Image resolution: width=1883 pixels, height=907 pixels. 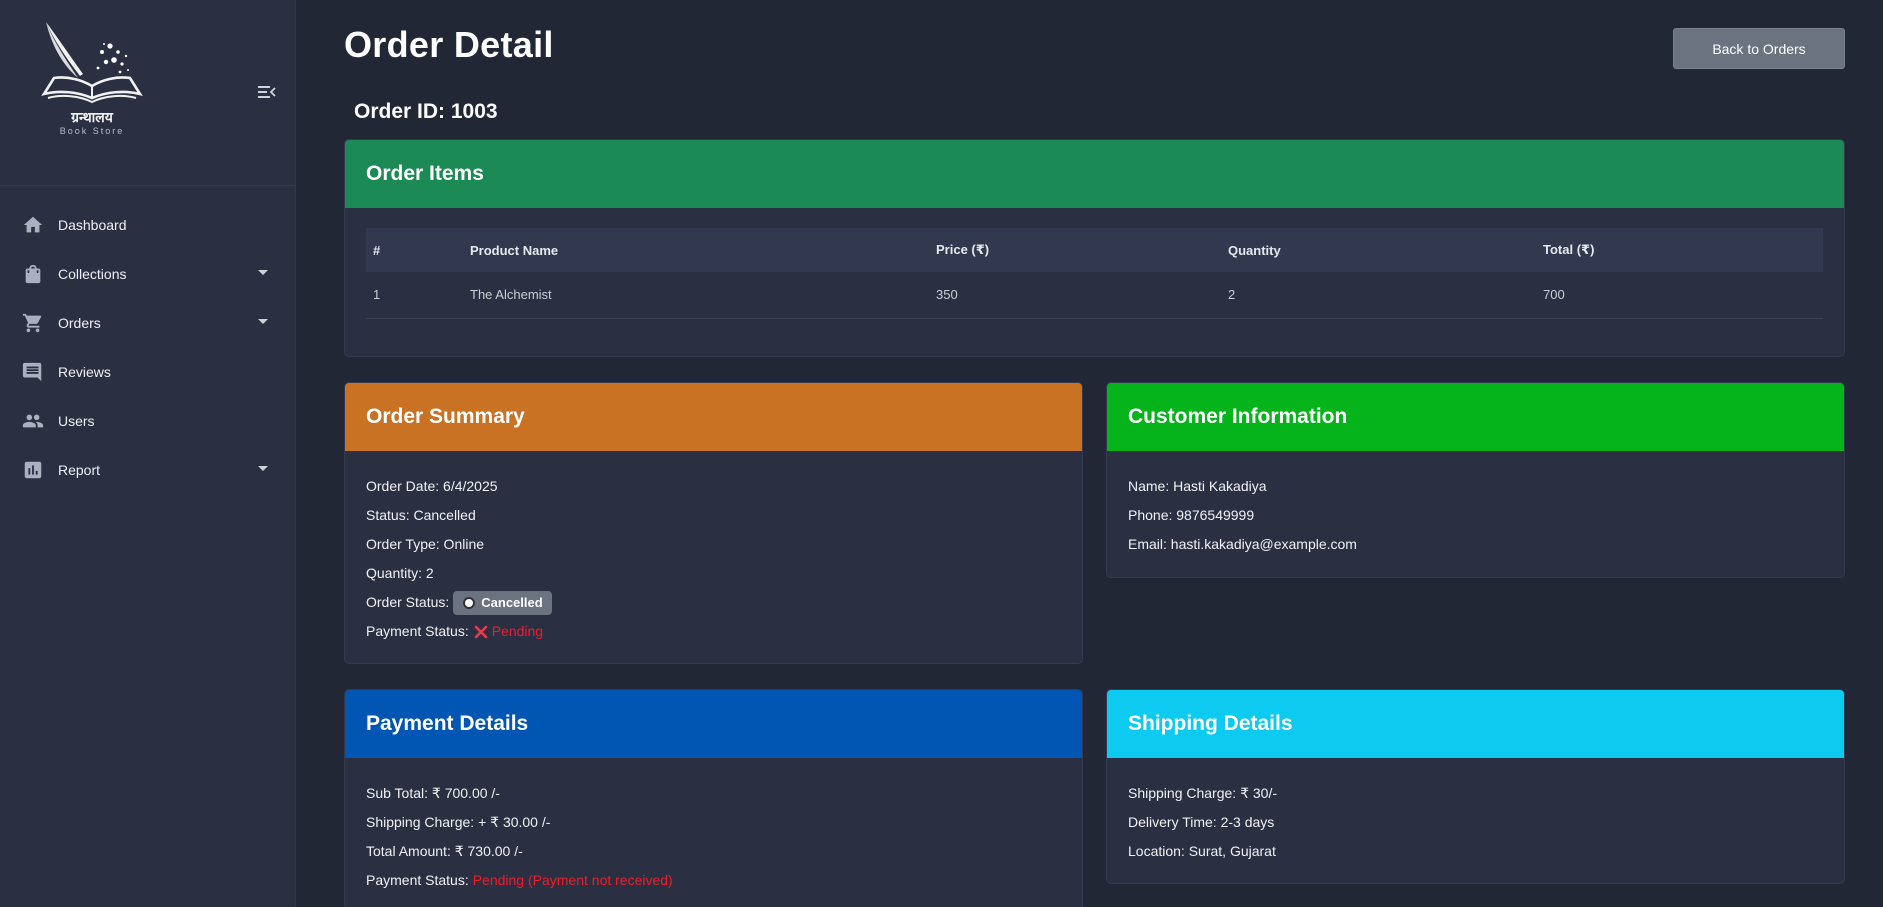 I want to click on card-header: Payment Details, so click(x=713, y=724).